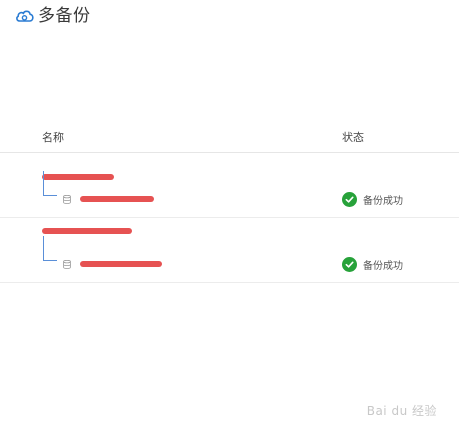 Image resolution: width=459 pixels, height=431 pixels. What do you see at coordinates (229, 135) in the screenshot?
I see `table-header: 名称 状态` at bounding box center [229, 135].